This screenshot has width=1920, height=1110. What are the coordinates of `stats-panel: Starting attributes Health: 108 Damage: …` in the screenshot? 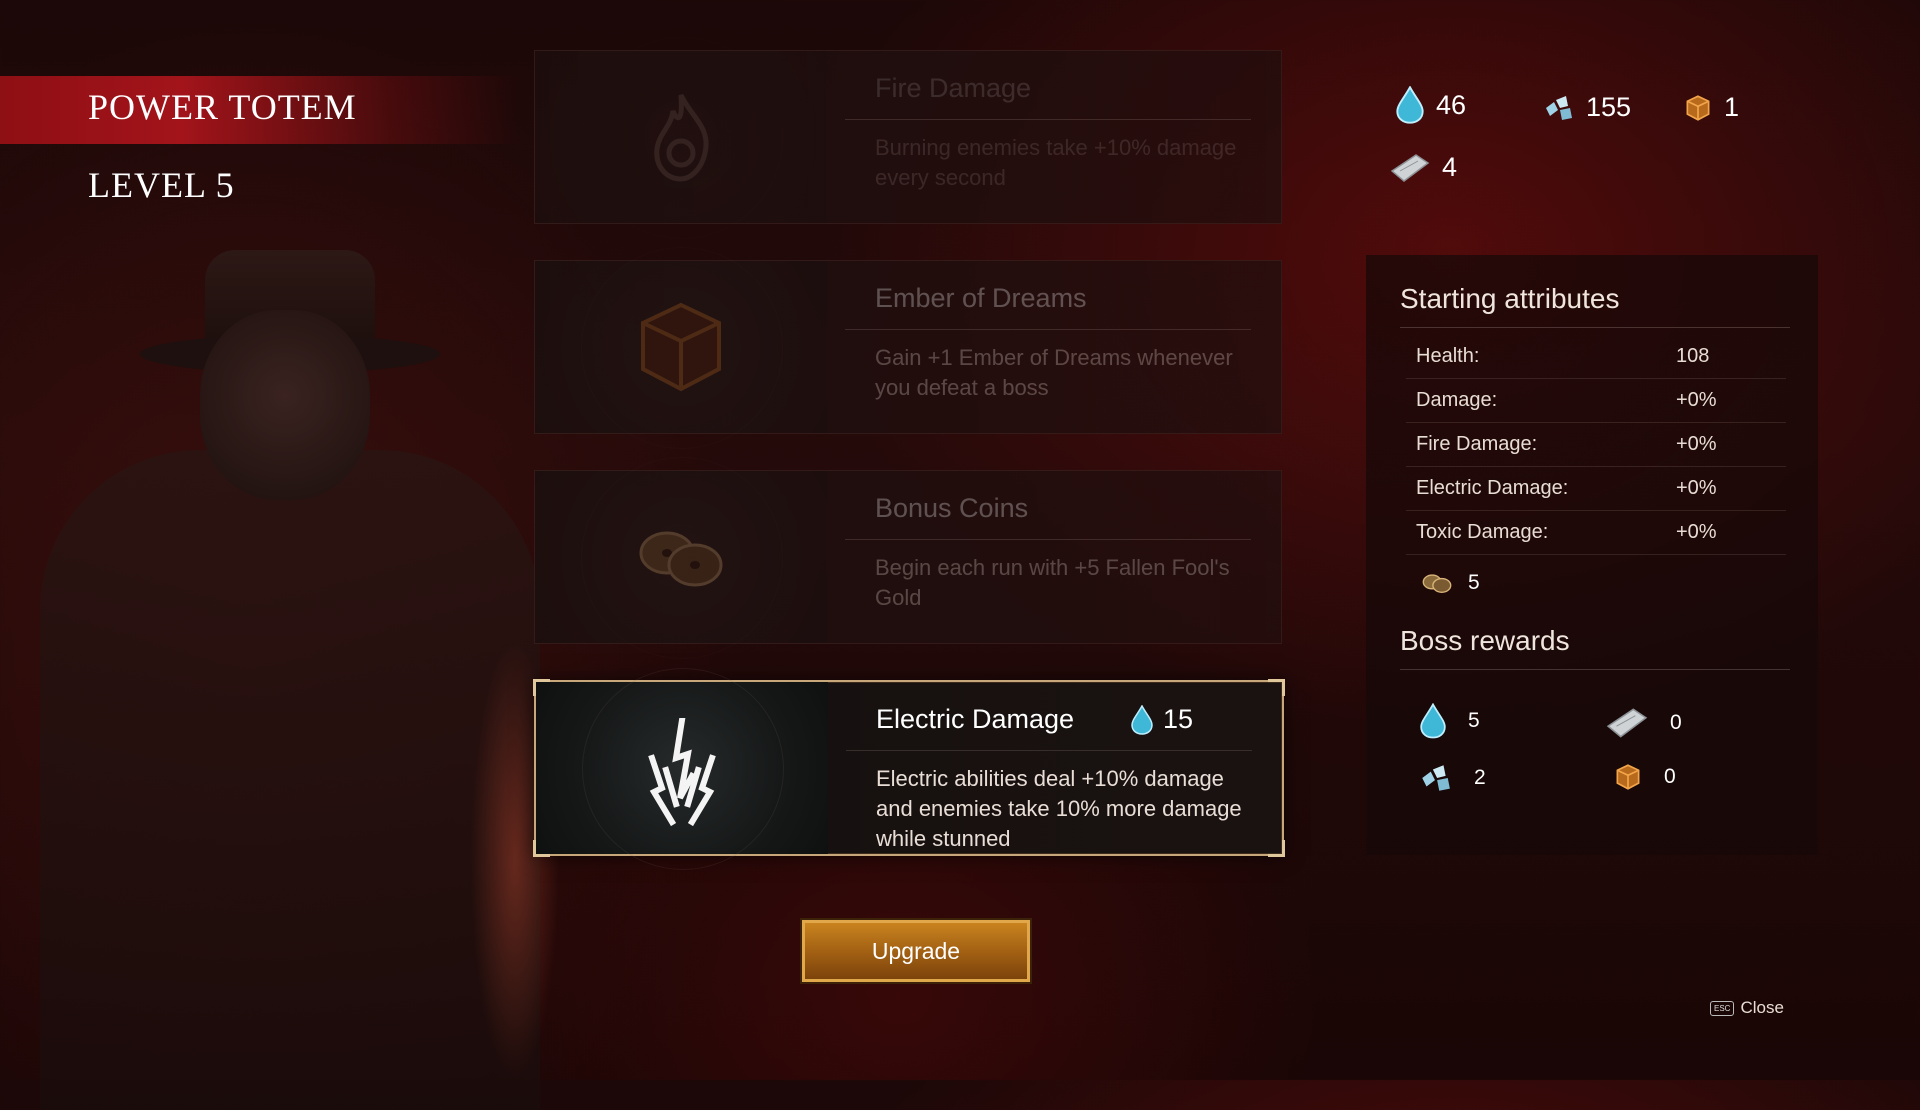 It's located at (1592, 555).